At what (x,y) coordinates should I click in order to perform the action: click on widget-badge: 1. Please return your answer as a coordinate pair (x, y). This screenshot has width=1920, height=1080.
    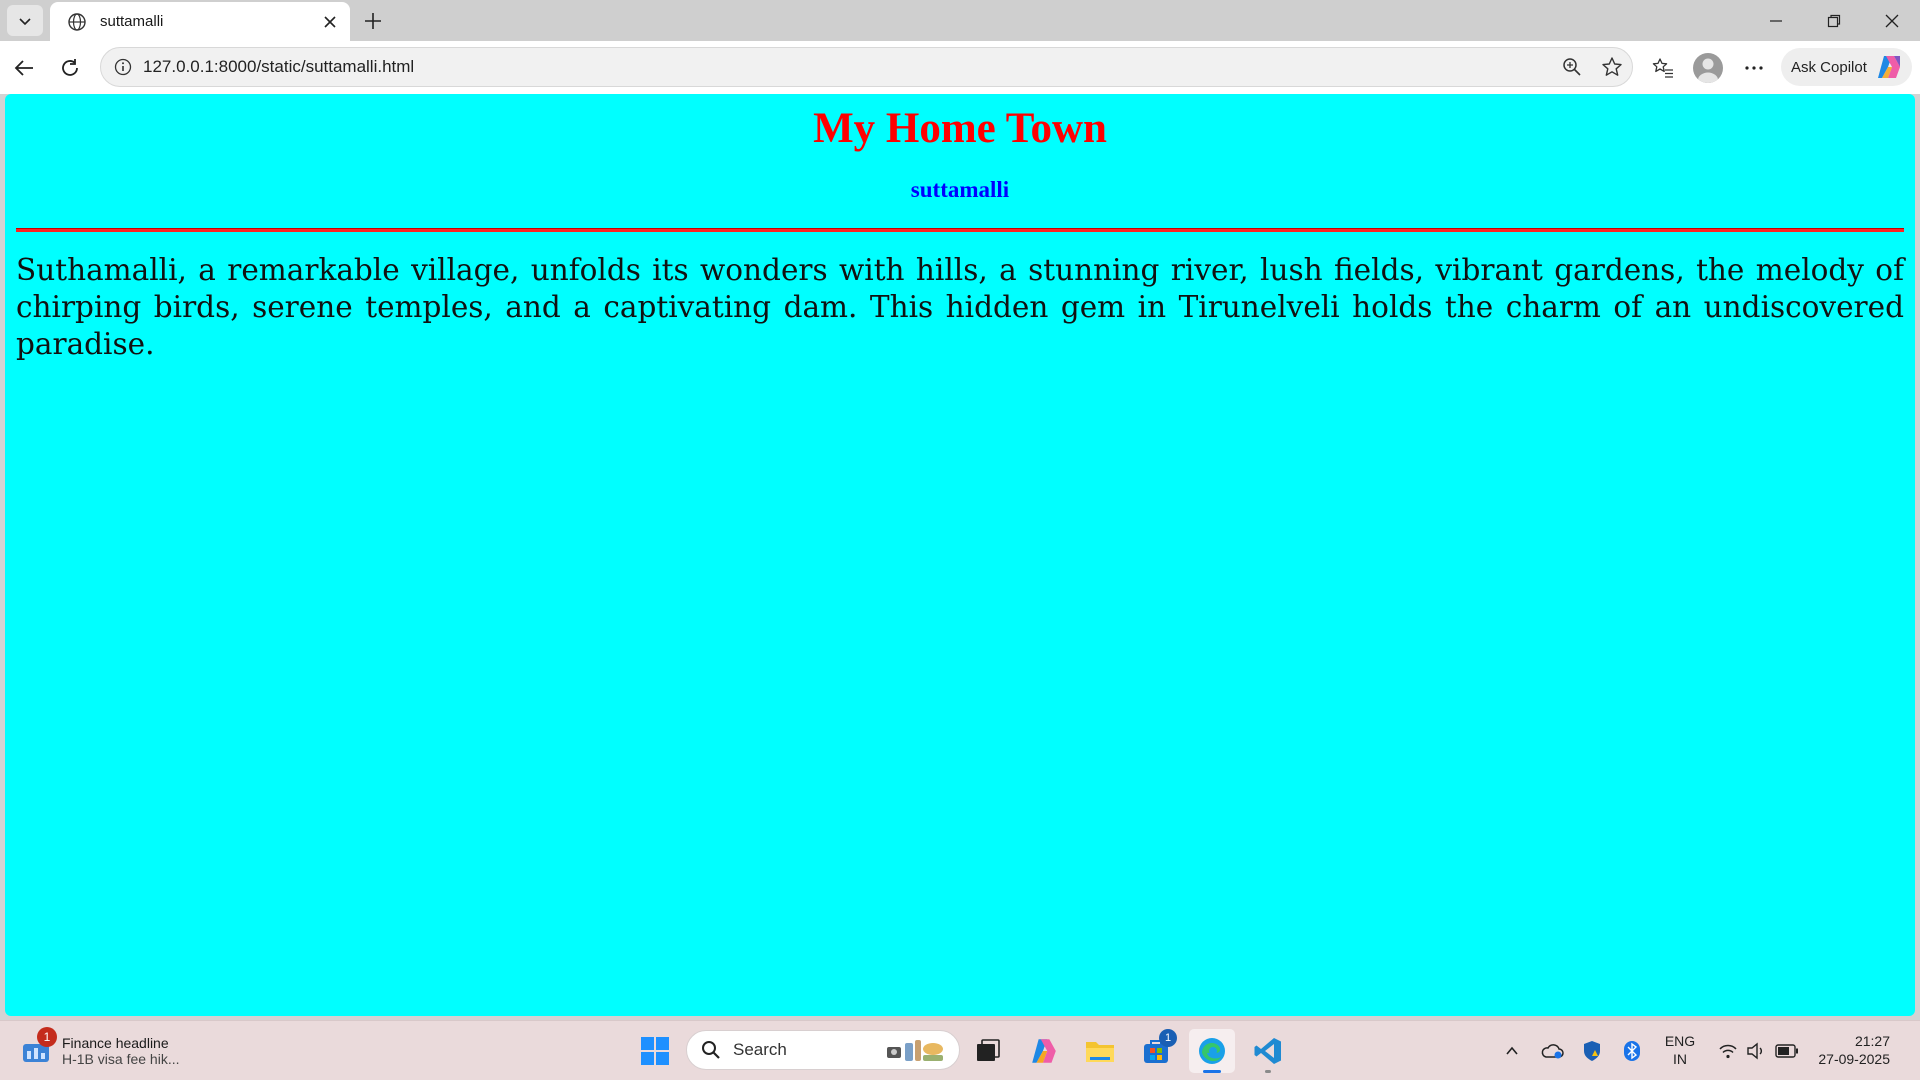
    Looking at the image, I should click on (47, 1037).